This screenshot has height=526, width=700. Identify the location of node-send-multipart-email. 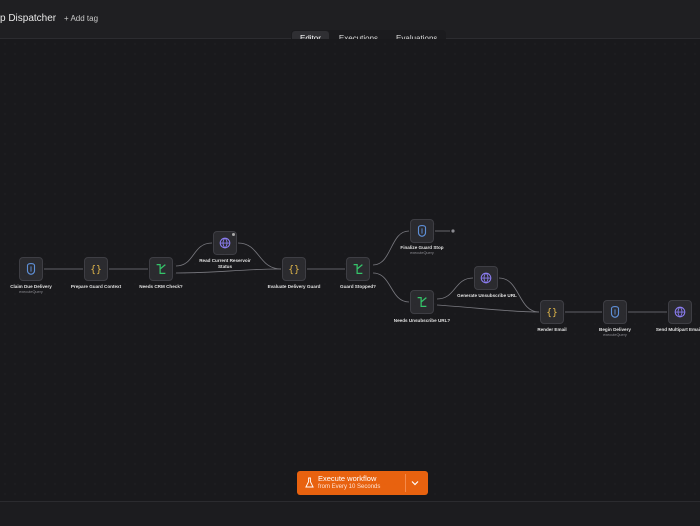
(680, 312).